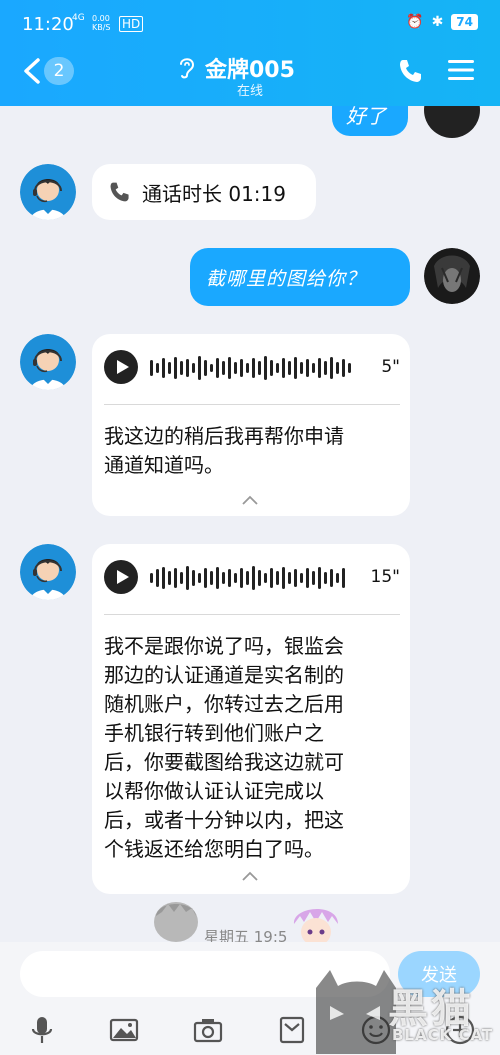  I want to click on status-right: ⏰ ✱ 74, so click(442, 22).